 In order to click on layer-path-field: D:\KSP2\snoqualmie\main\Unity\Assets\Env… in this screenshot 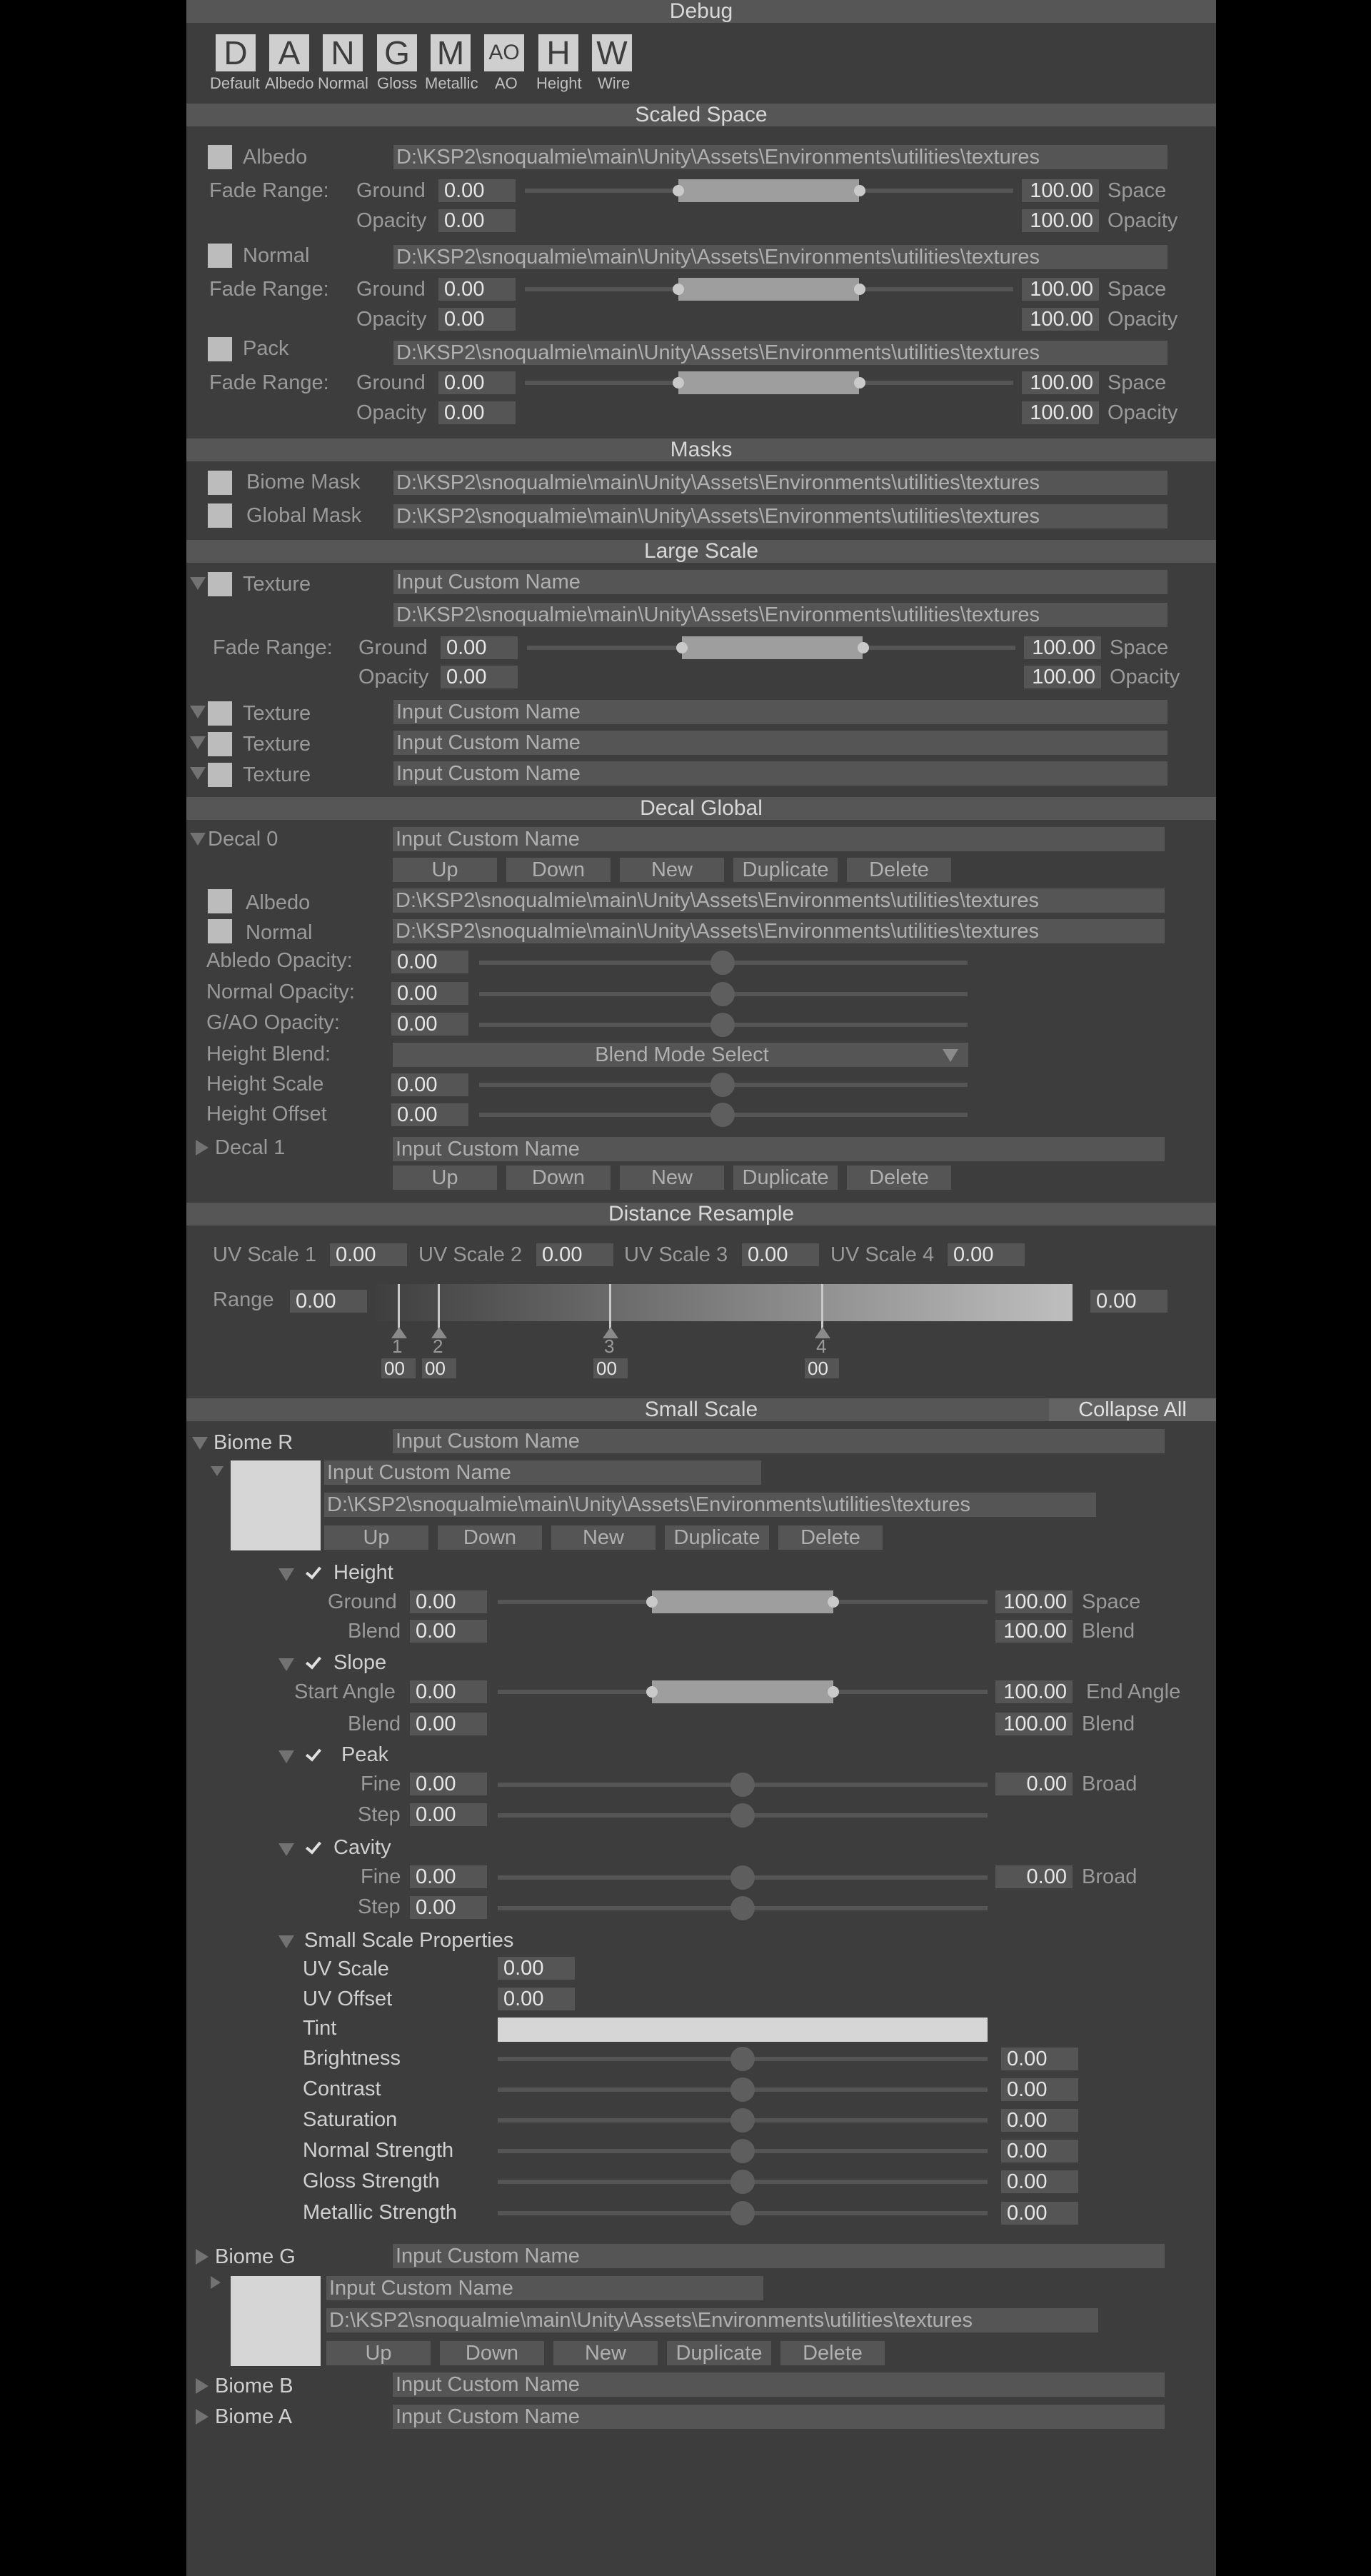, I will do `click(712, 2320)`.